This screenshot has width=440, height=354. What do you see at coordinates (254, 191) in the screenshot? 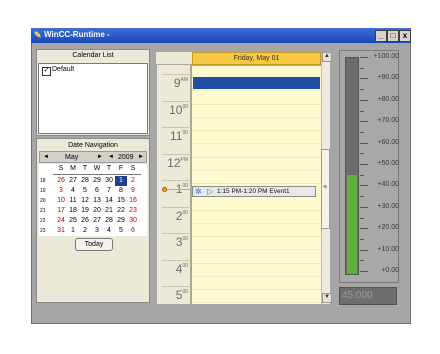
I see `event-appointment: ✲ ▷ 1:15 PM-1:20 PM Event1` at bounding box center [254, 191].